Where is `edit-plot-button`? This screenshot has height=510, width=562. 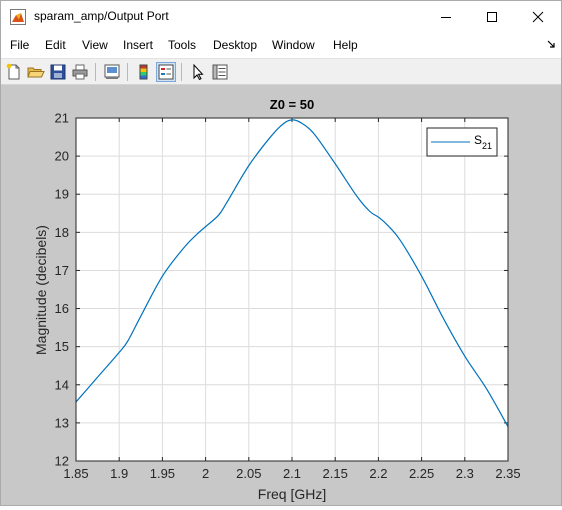
edit-plot-button is located at coordinates (198, 72).